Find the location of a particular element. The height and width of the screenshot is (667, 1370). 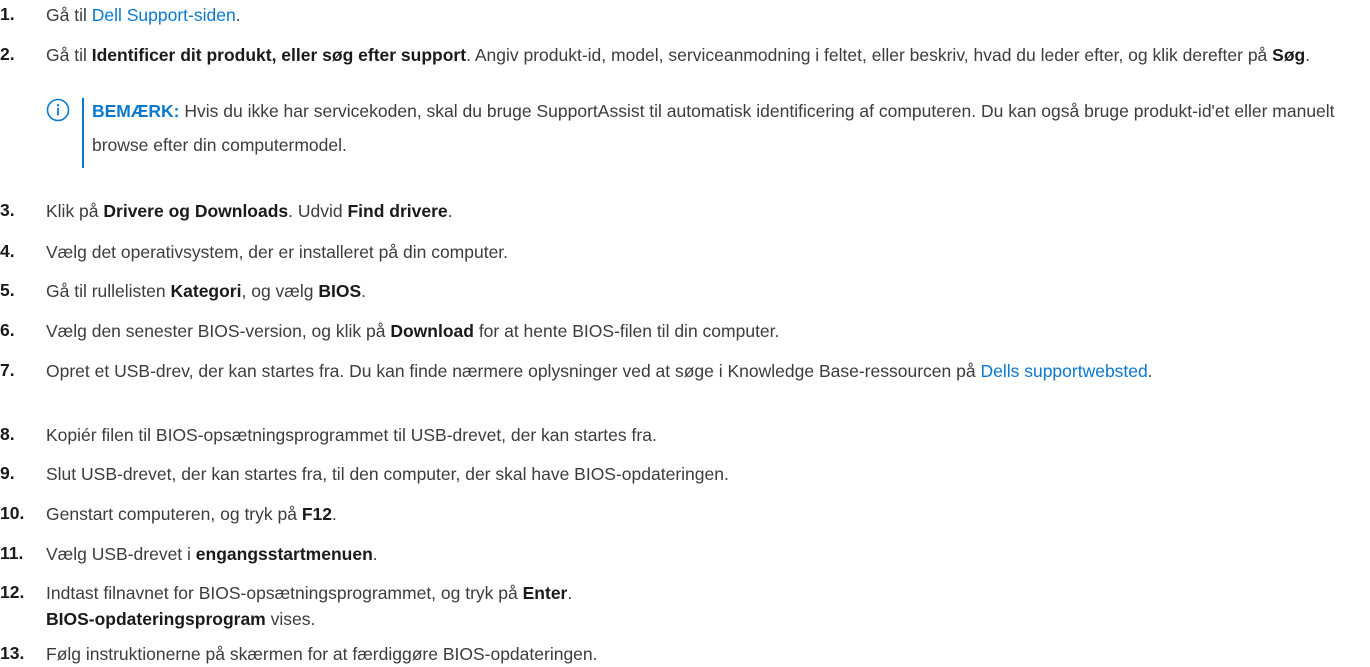

emphasis-text: Download is located at coordinates (432, 331).